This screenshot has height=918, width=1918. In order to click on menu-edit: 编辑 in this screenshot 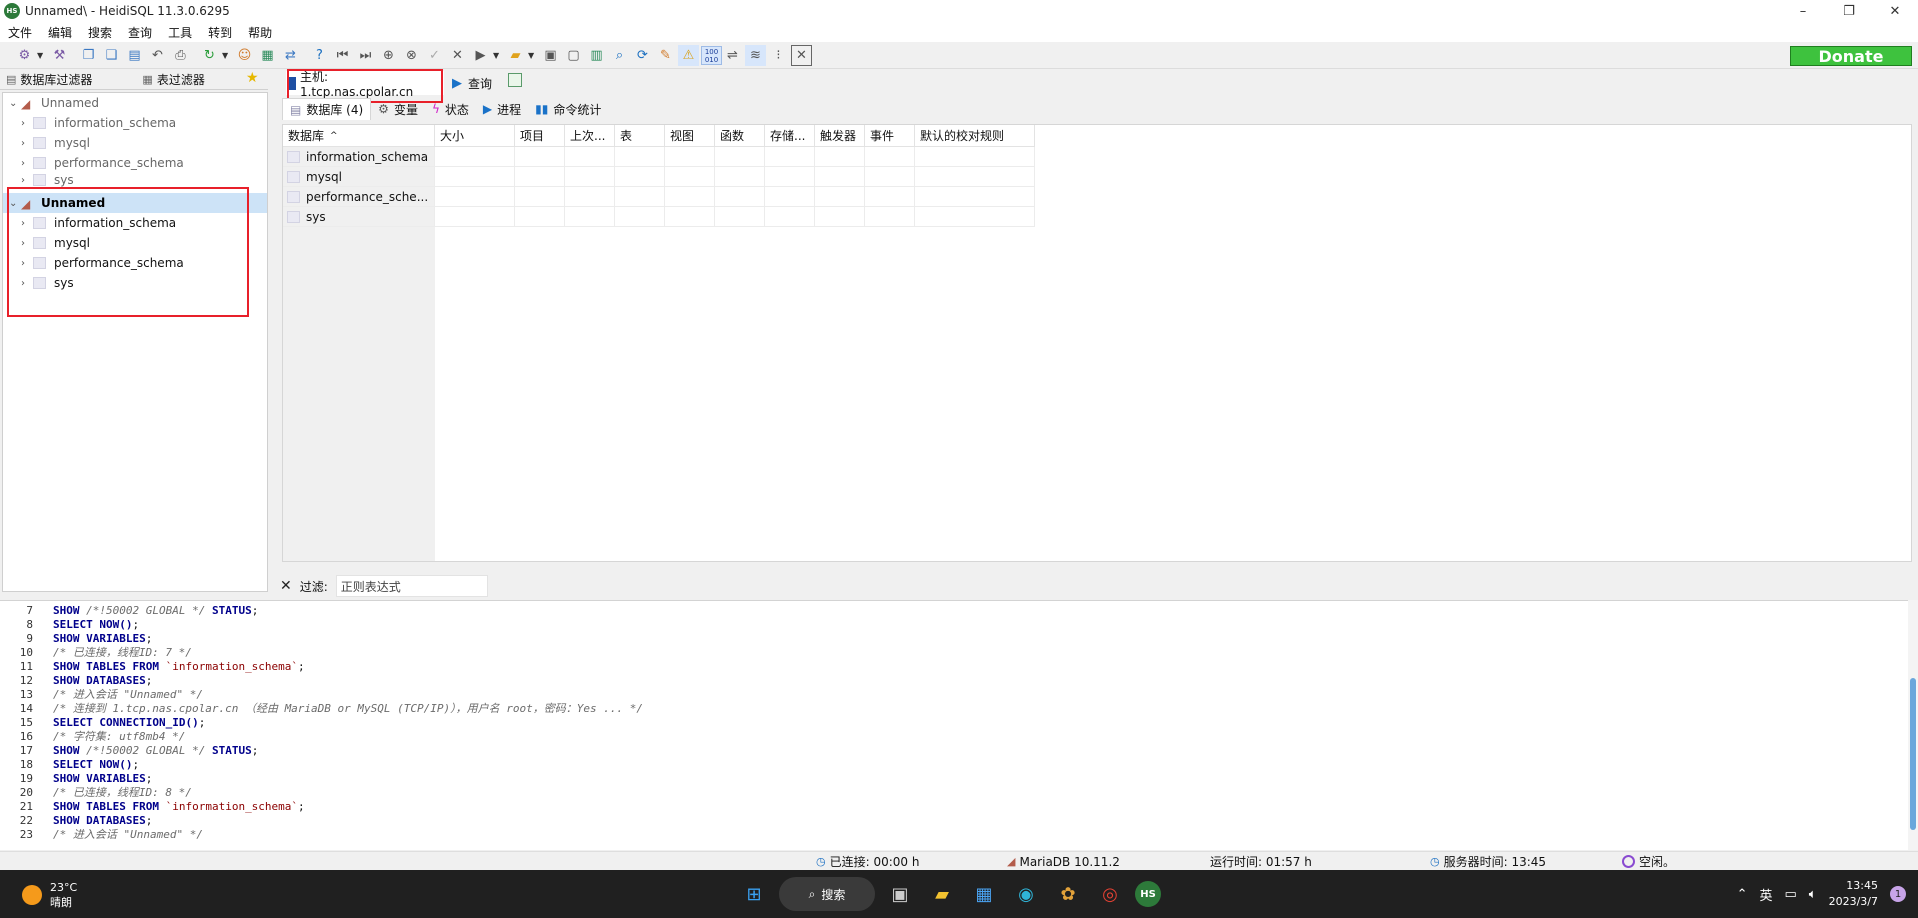, I will do `click(60, 32)`.